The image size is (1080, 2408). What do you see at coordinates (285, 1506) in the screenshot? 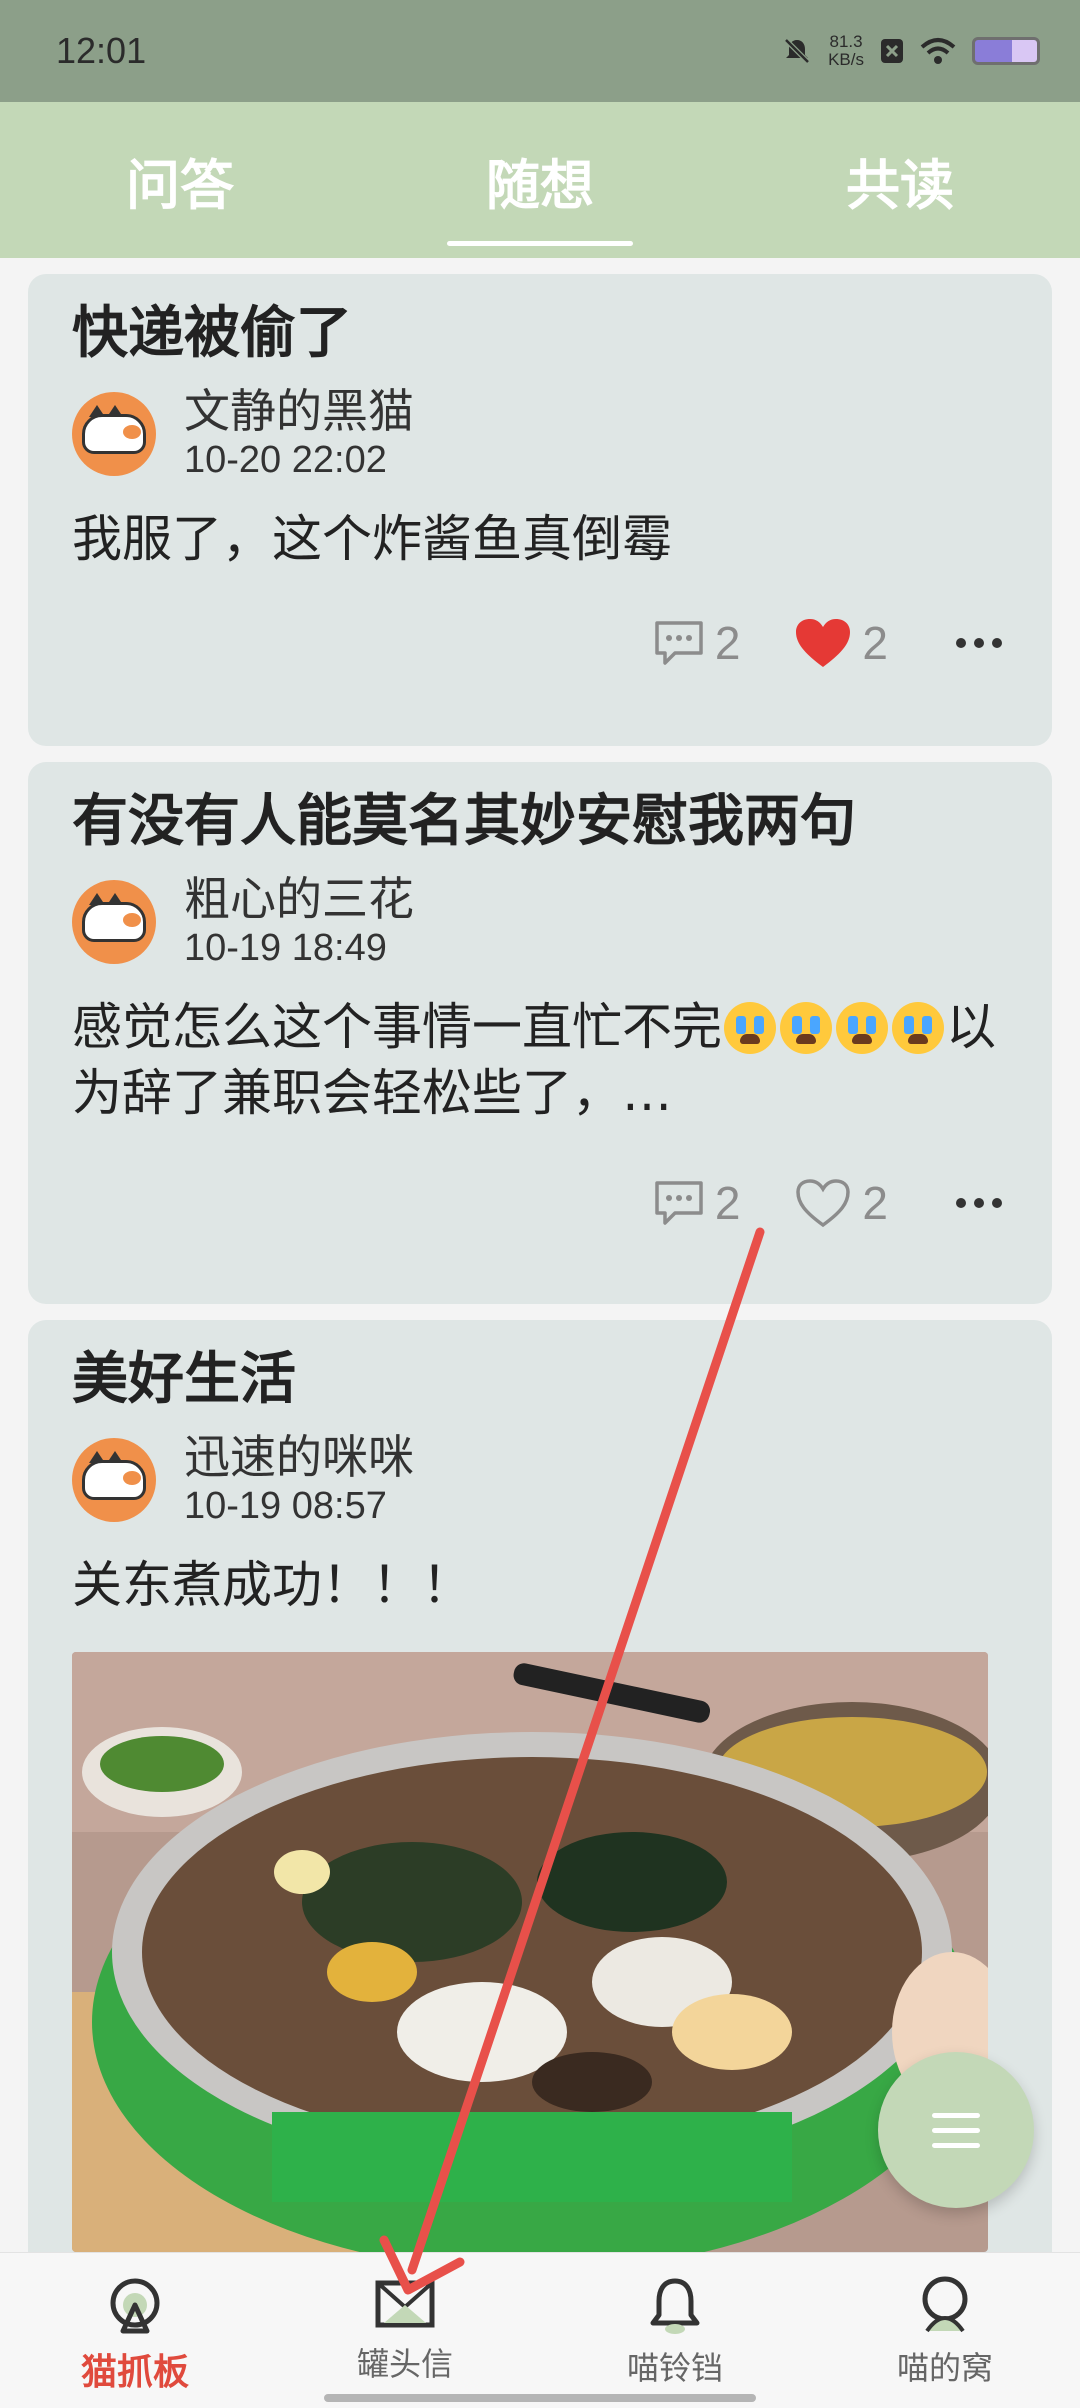
I see `post-time: 10-19 08:57` at bounding box center [285, 1506].